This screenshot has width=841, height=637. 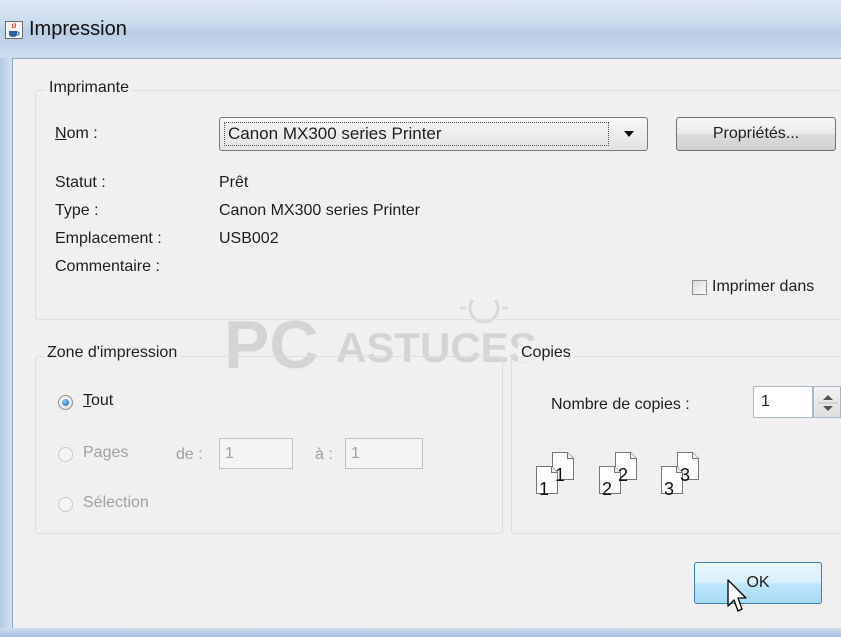 What do you see at coordinates (108, 238) in the screenshot?
I see `location-label: Emplacement :` at bounding box center [108, 238].